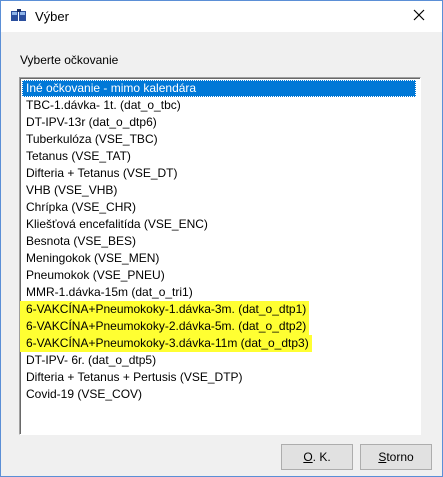 This screenshot has width=443, height=477. What do you see at coordinates (100, 173) in the screenshot?
I see `list-item: Difteria + Tetanus (VSE_DT)` at bounding box center [100, 173].